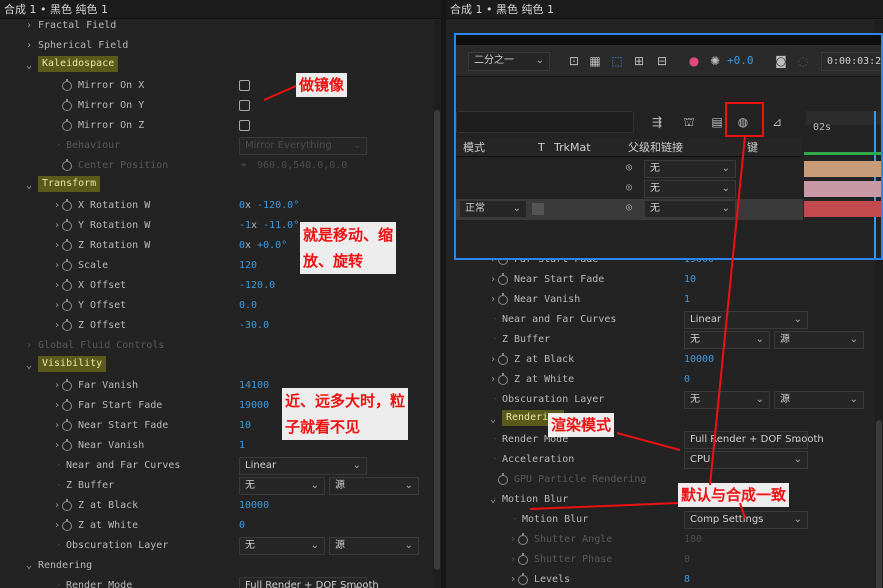 The height and width of the screenshot is (588, 883). Describe the element at coordinates (303, 146) in the screenshot. I see `dropdown: Mirror Everything ⌄` at that location.